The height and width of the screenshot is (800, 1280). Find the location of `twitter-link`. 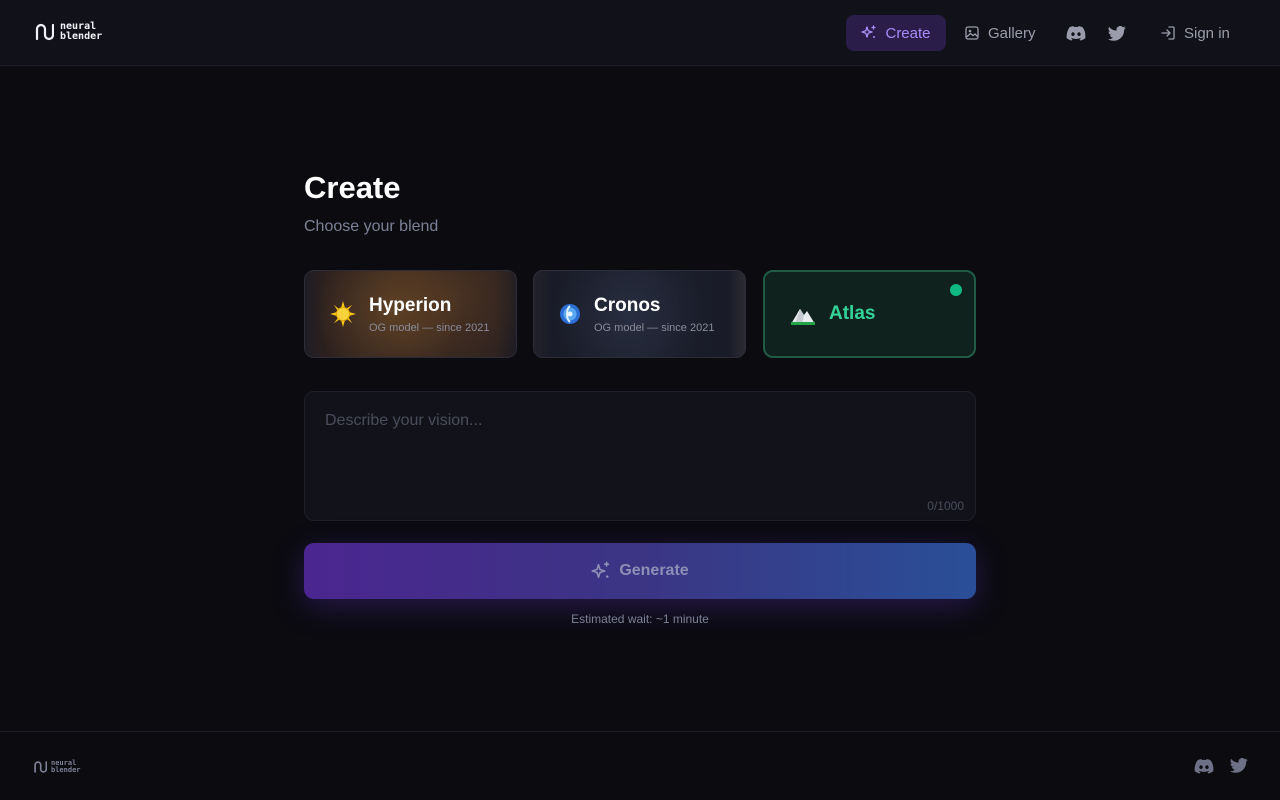

twitter-link is located at coordinates (1117, 33).